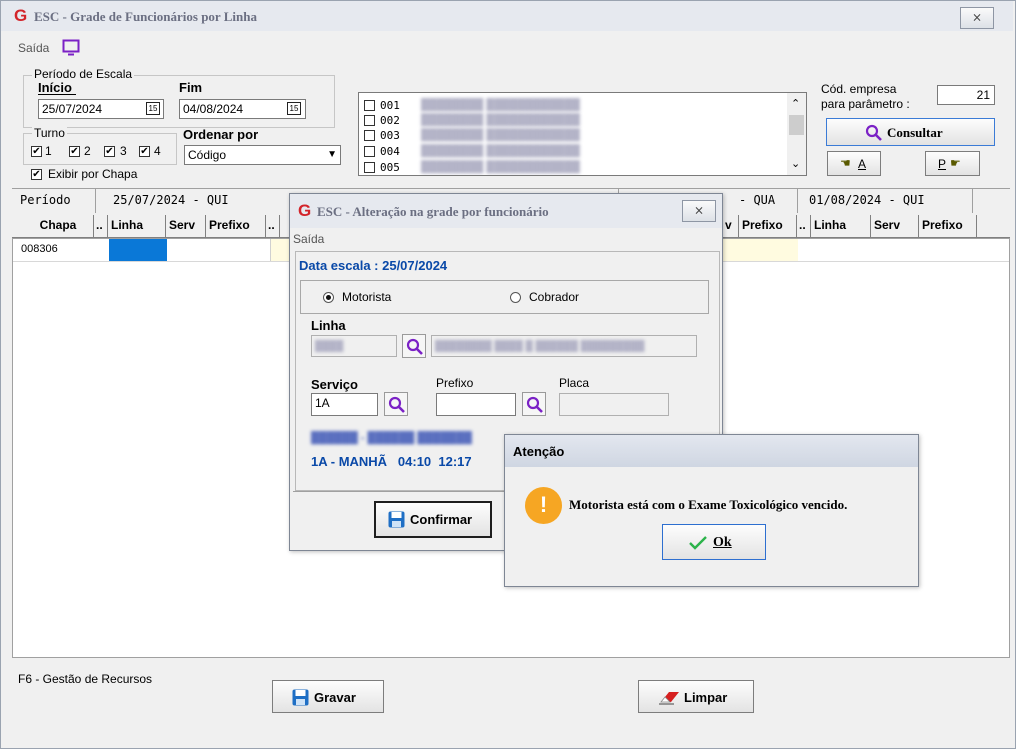 This screenshot has height=749, width=1016. I want to click on motorista-label: Motorista, so click(367, 297).